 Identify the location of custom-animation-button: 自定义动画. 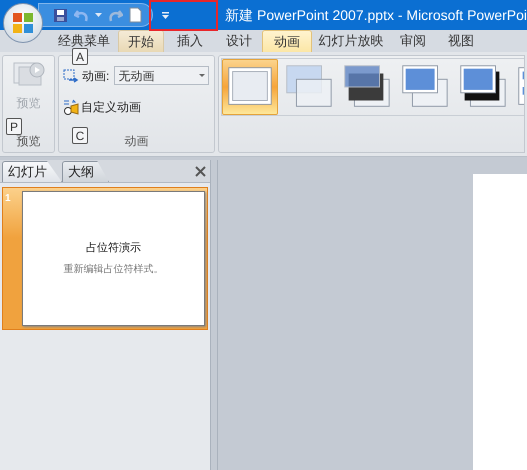
(136, 107).